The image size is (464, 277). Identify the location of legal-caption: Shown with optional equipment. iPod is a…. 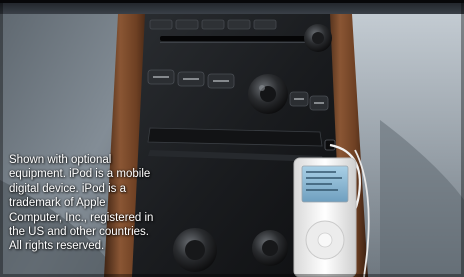
(81, 203).